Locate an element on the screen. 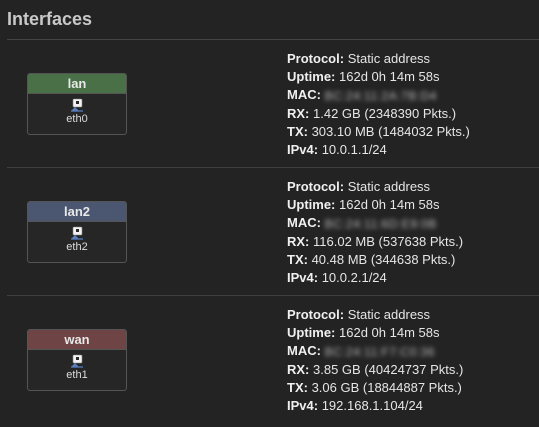 This screenshot has width=539, height=427. interface-badge-body: eth0 is located at coordinates (77, 111).